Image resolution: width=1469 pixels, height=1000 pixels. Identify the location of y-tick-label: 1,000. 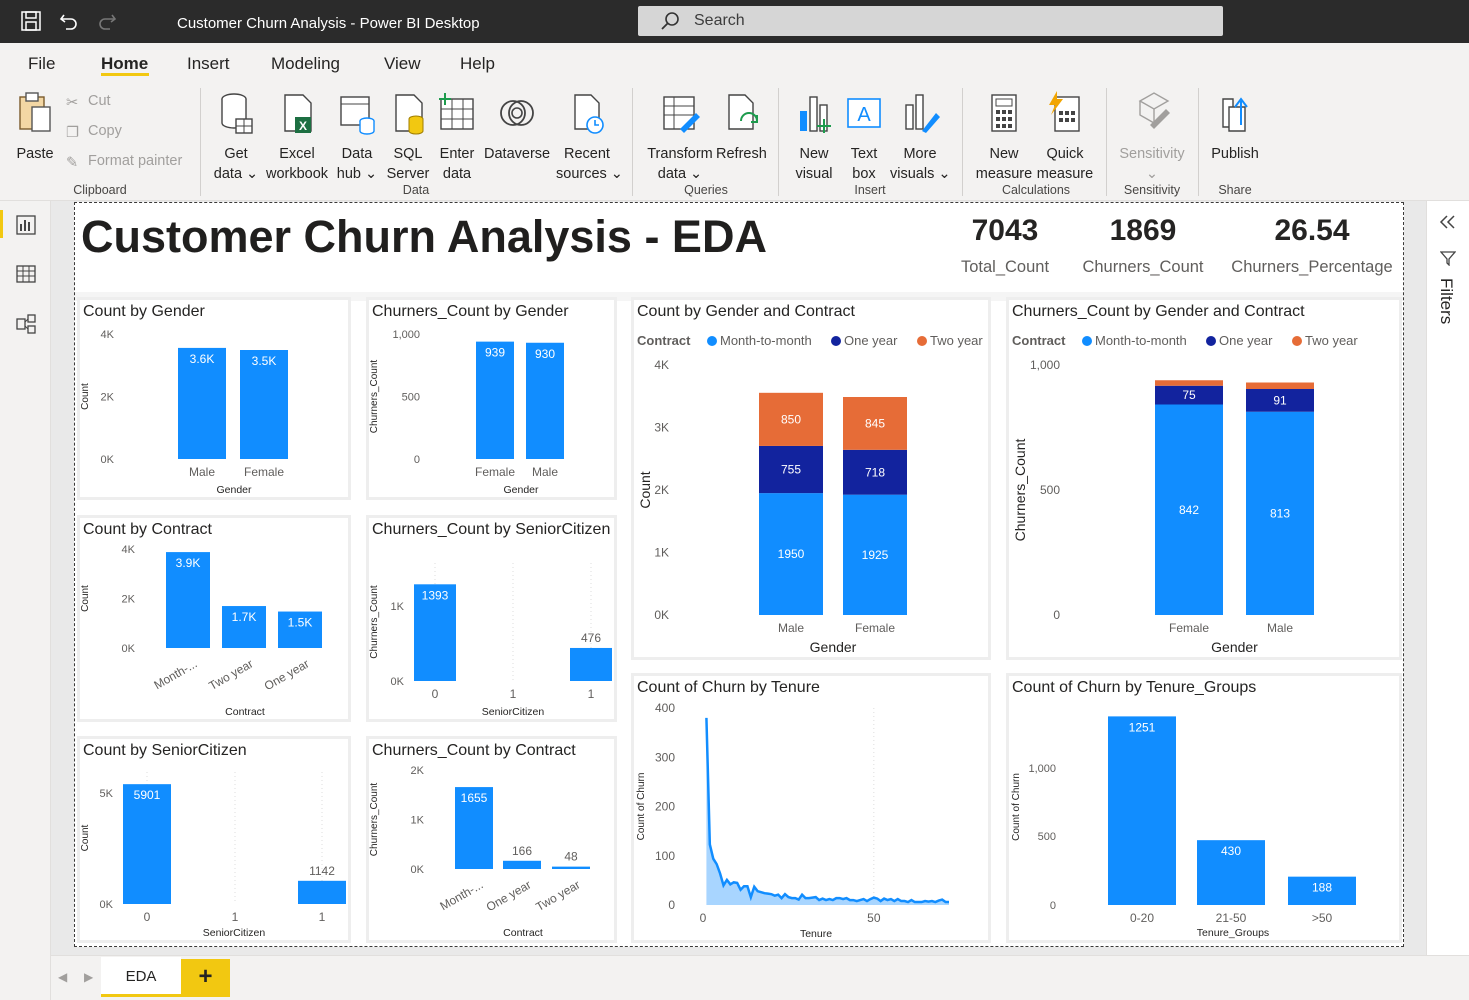
(1045, 365).